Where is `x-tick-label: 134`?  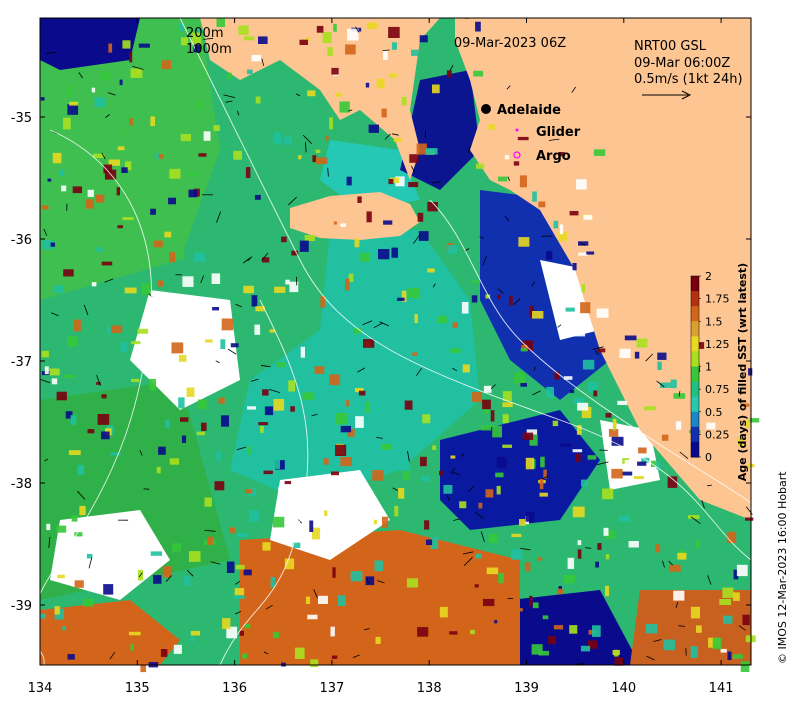
x-tick-label: 134 is located at coordinates (40, 688).